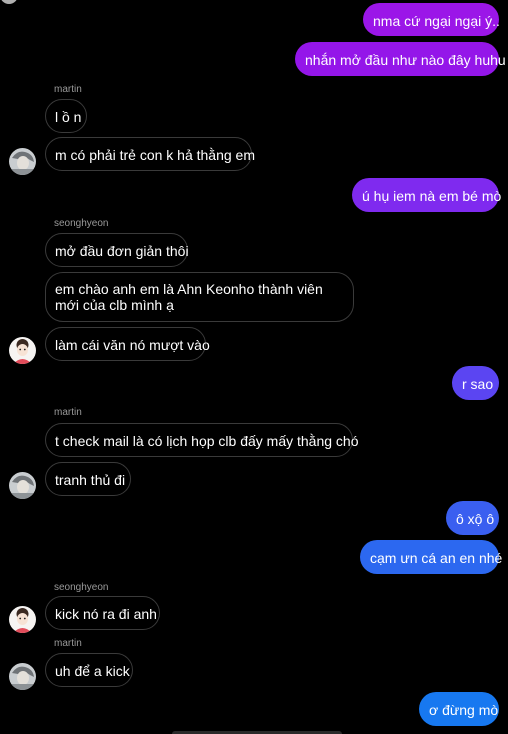 The image size is (508, 734). Describe the element at coordinates (9, 2) in the screenshot. I see `avatar-partial` at that location.